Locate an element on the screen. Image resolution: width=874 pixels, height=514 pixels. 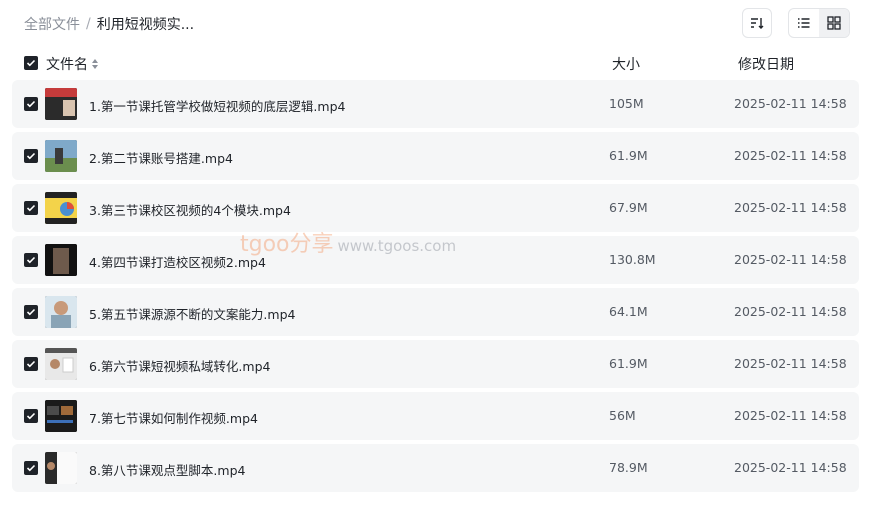
sort-icon is located at coordinates (757, 23).